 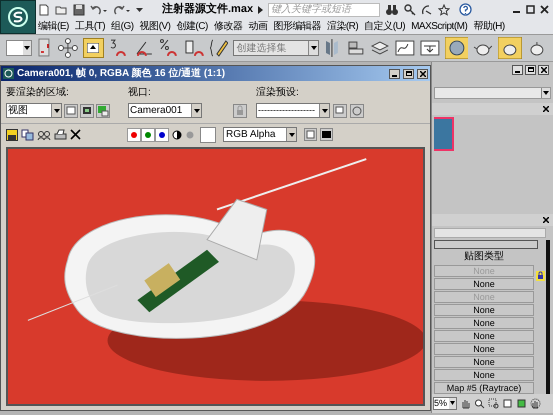 I want to click on edit-named-selection-icon, so click(x=218, y=48).